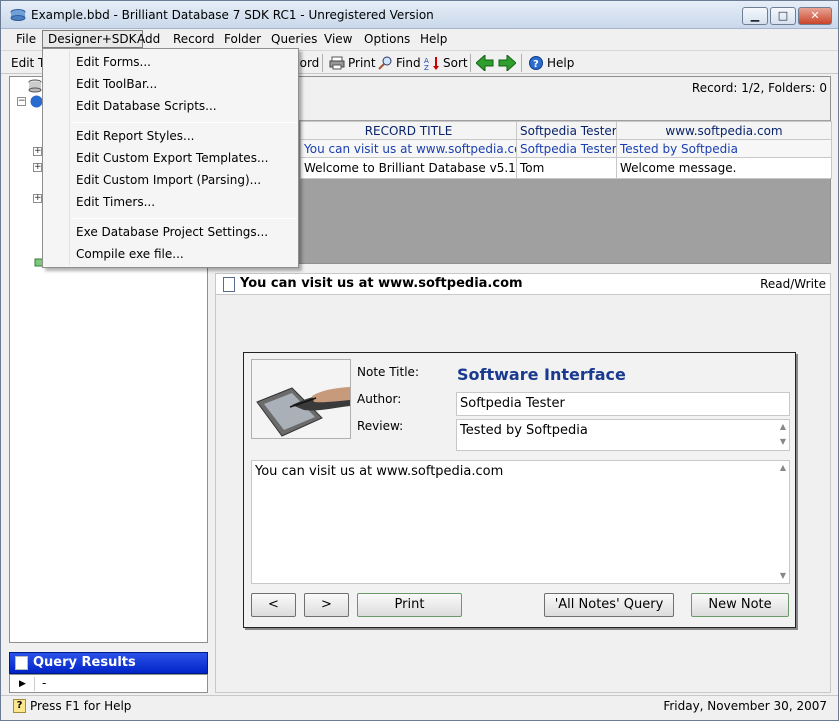  I want to click on menu-folder: Folder, so click(242, 39).